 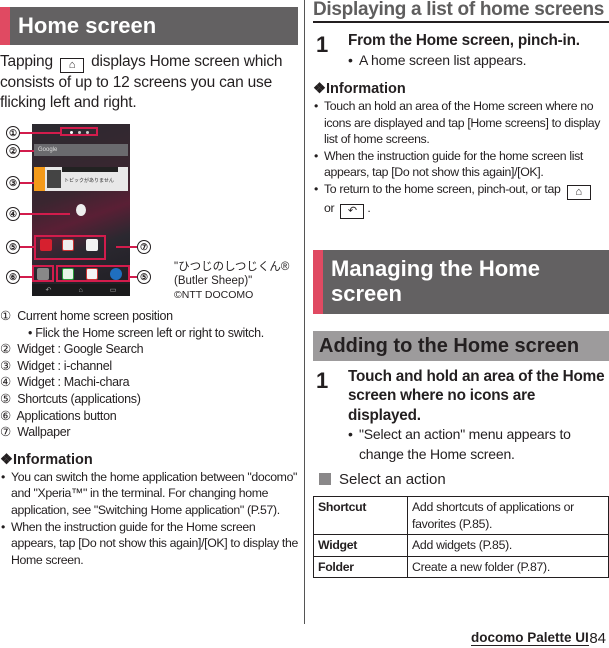 I want to click on table-row: Widget Add widgets (P.85)., so click(x=461, y=545).